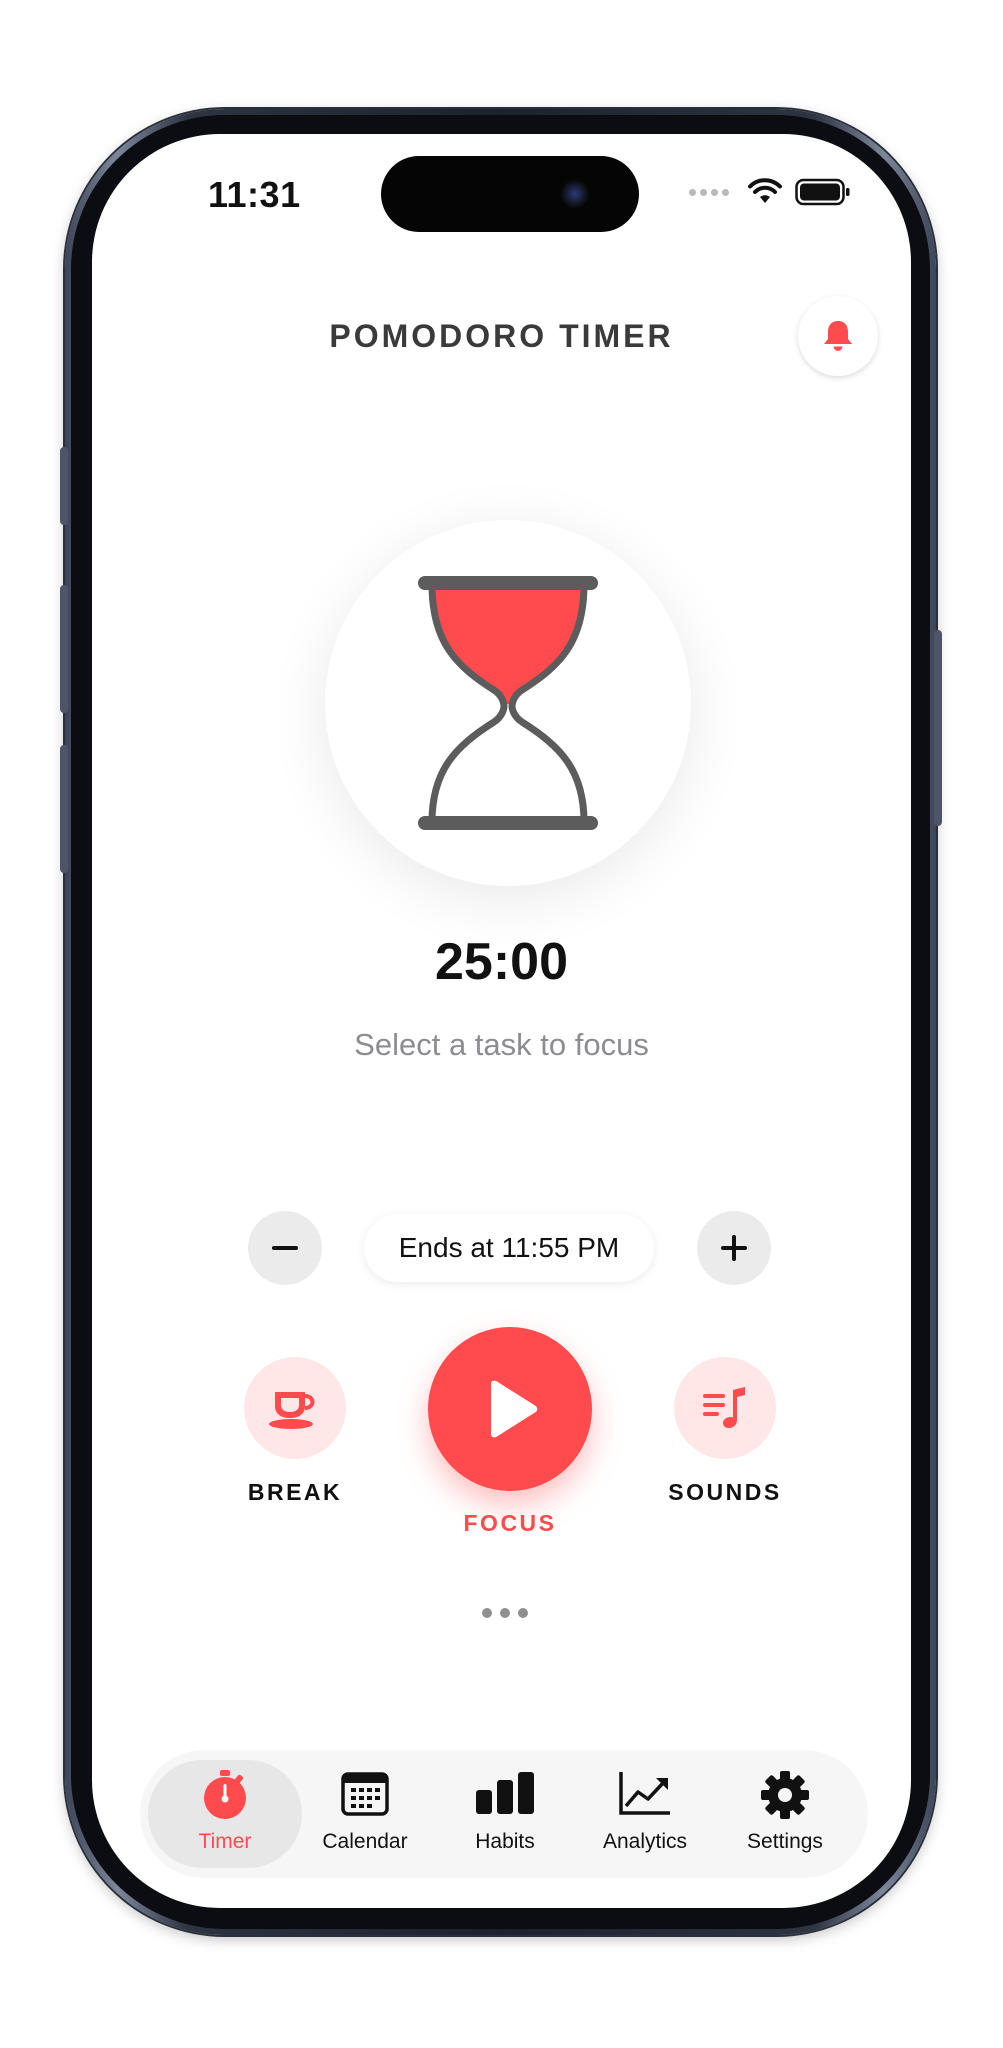 The width and height of the screenshot is (1003, 2048). I want to click on increase-duration-button, so click(734, 1248).